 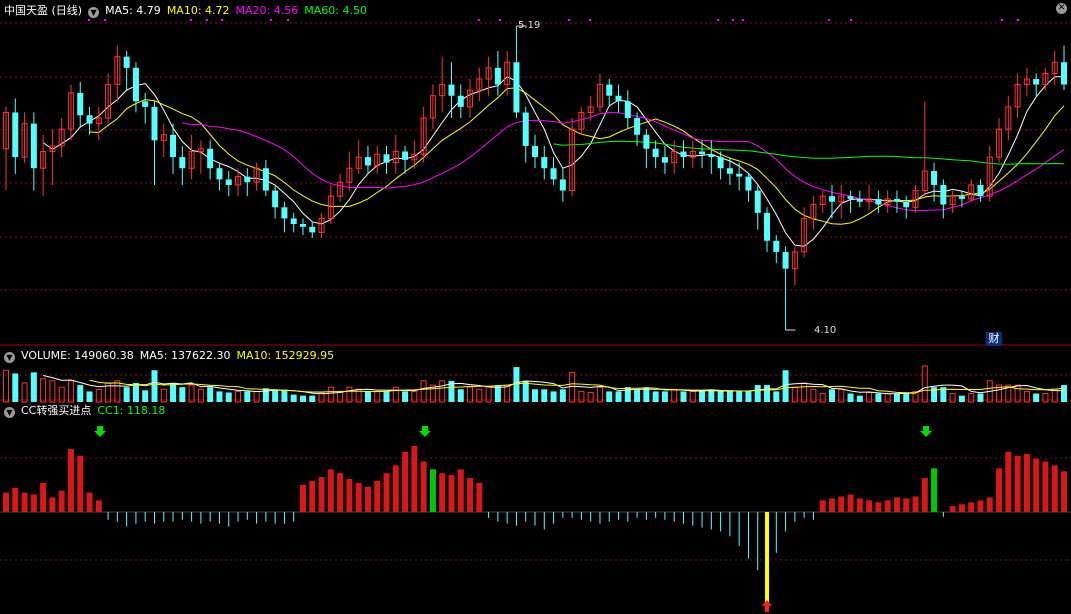 What do you see at coordinates (131, 410) in the screenshot?
I see `cc1-label: CC1: 118.18` at bounding box center [131, 410].